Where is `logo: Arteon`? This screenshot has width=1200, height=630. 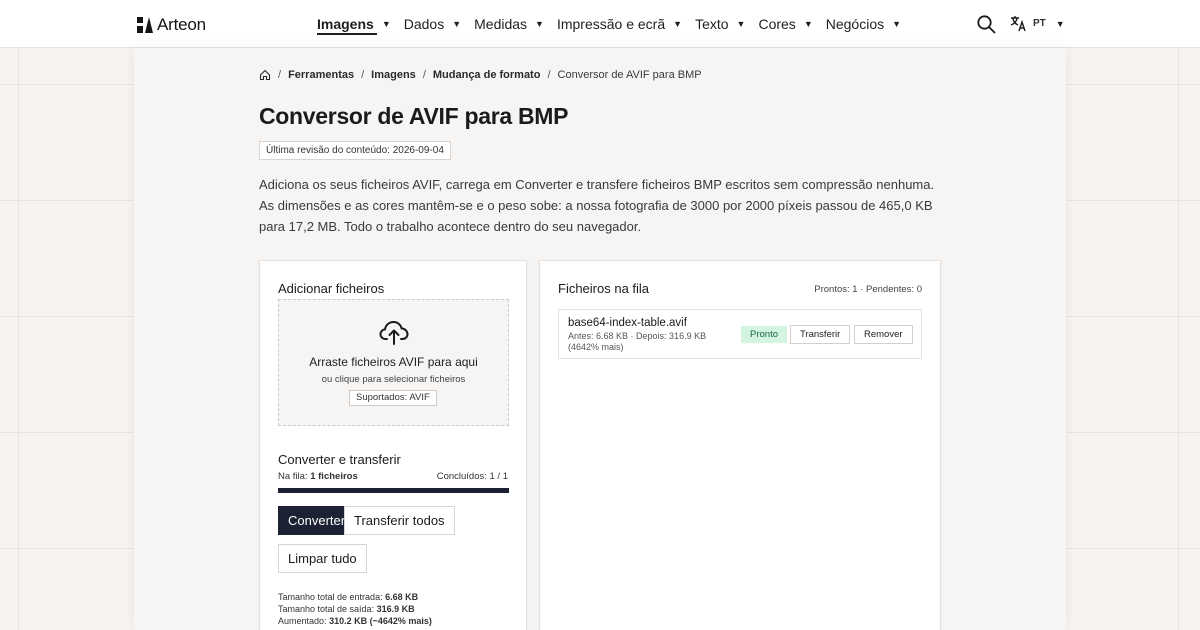 logo: Arteon is located at coordinates (171, 25).